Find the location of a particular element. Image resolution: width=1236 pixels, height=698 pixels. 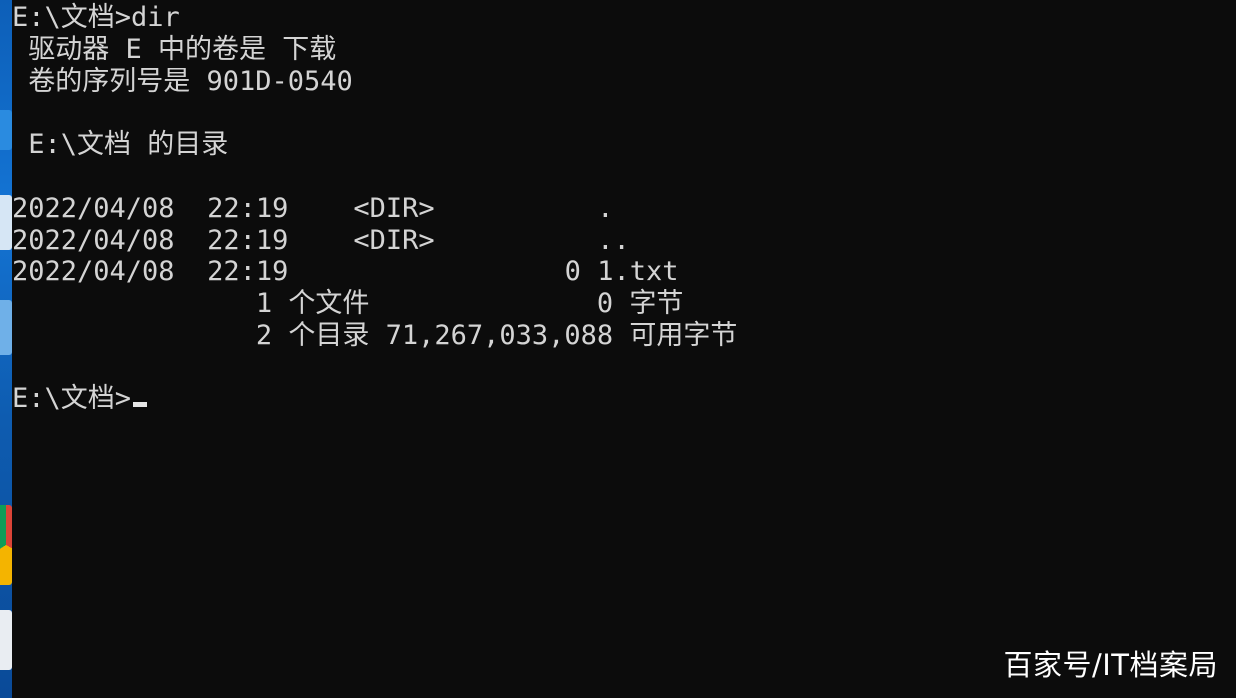

console-prompt: E:\文档> is located at coordinates (72, 398).